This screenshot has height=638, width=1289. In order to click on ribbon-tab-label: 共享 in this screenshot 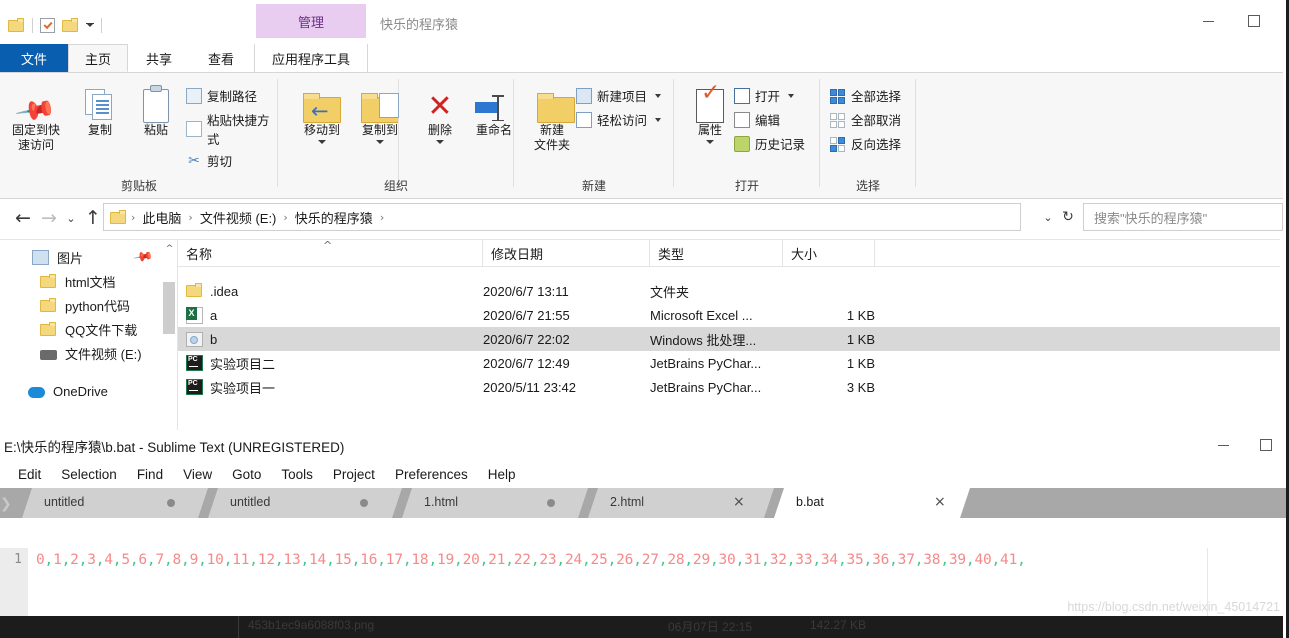, I will do `click(158, 59)`.